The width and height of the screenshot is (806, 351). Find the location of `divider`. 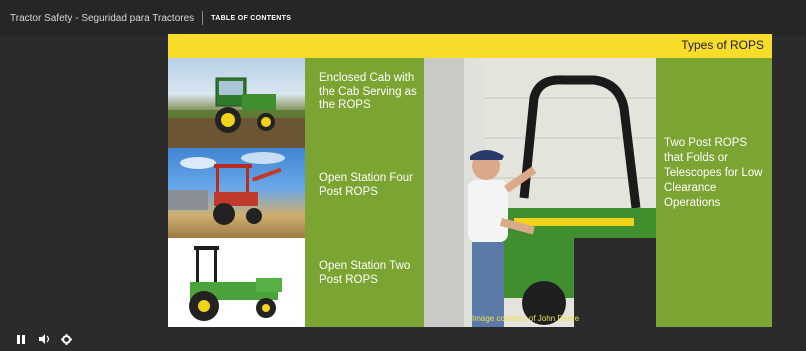

divider is located at coordinates (203, 18).